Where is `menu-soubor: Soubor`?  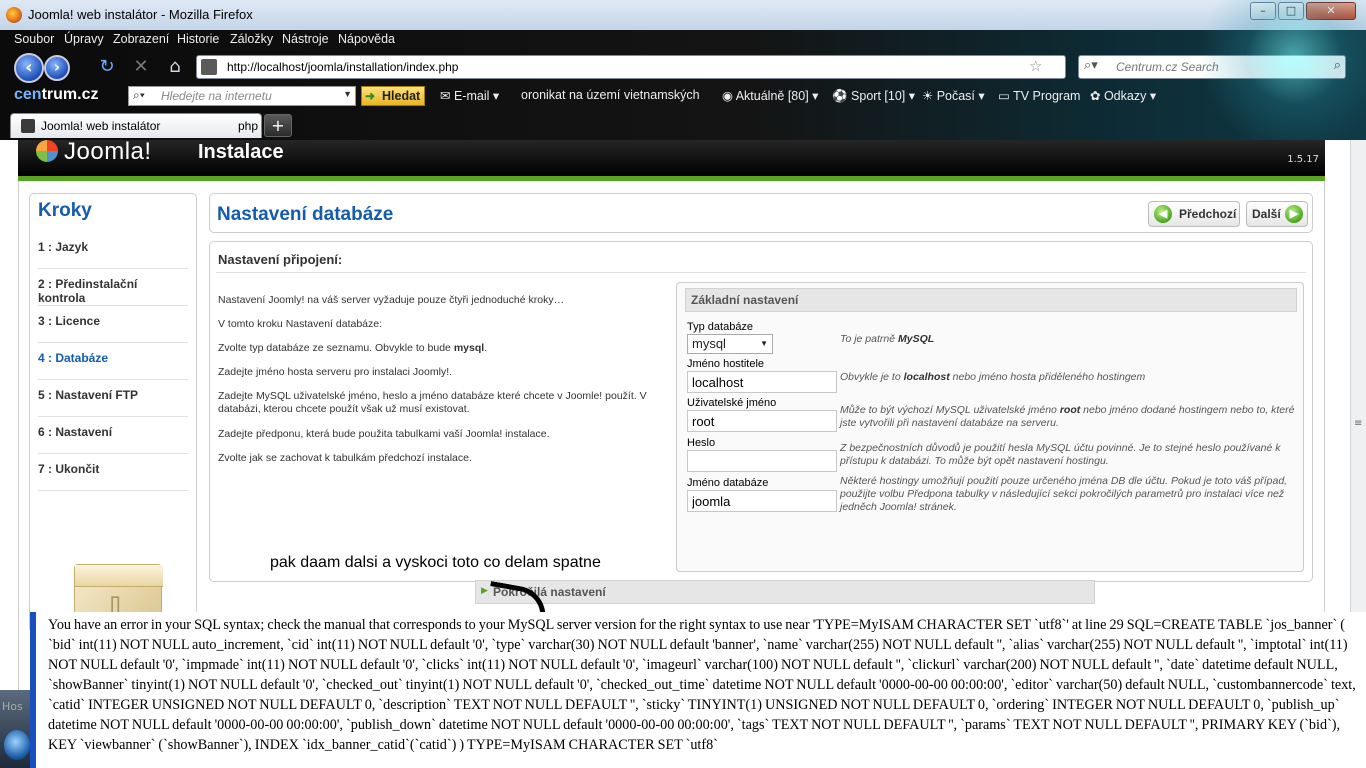 menu-soubor: Soubor is located at coordinates (34, 39).